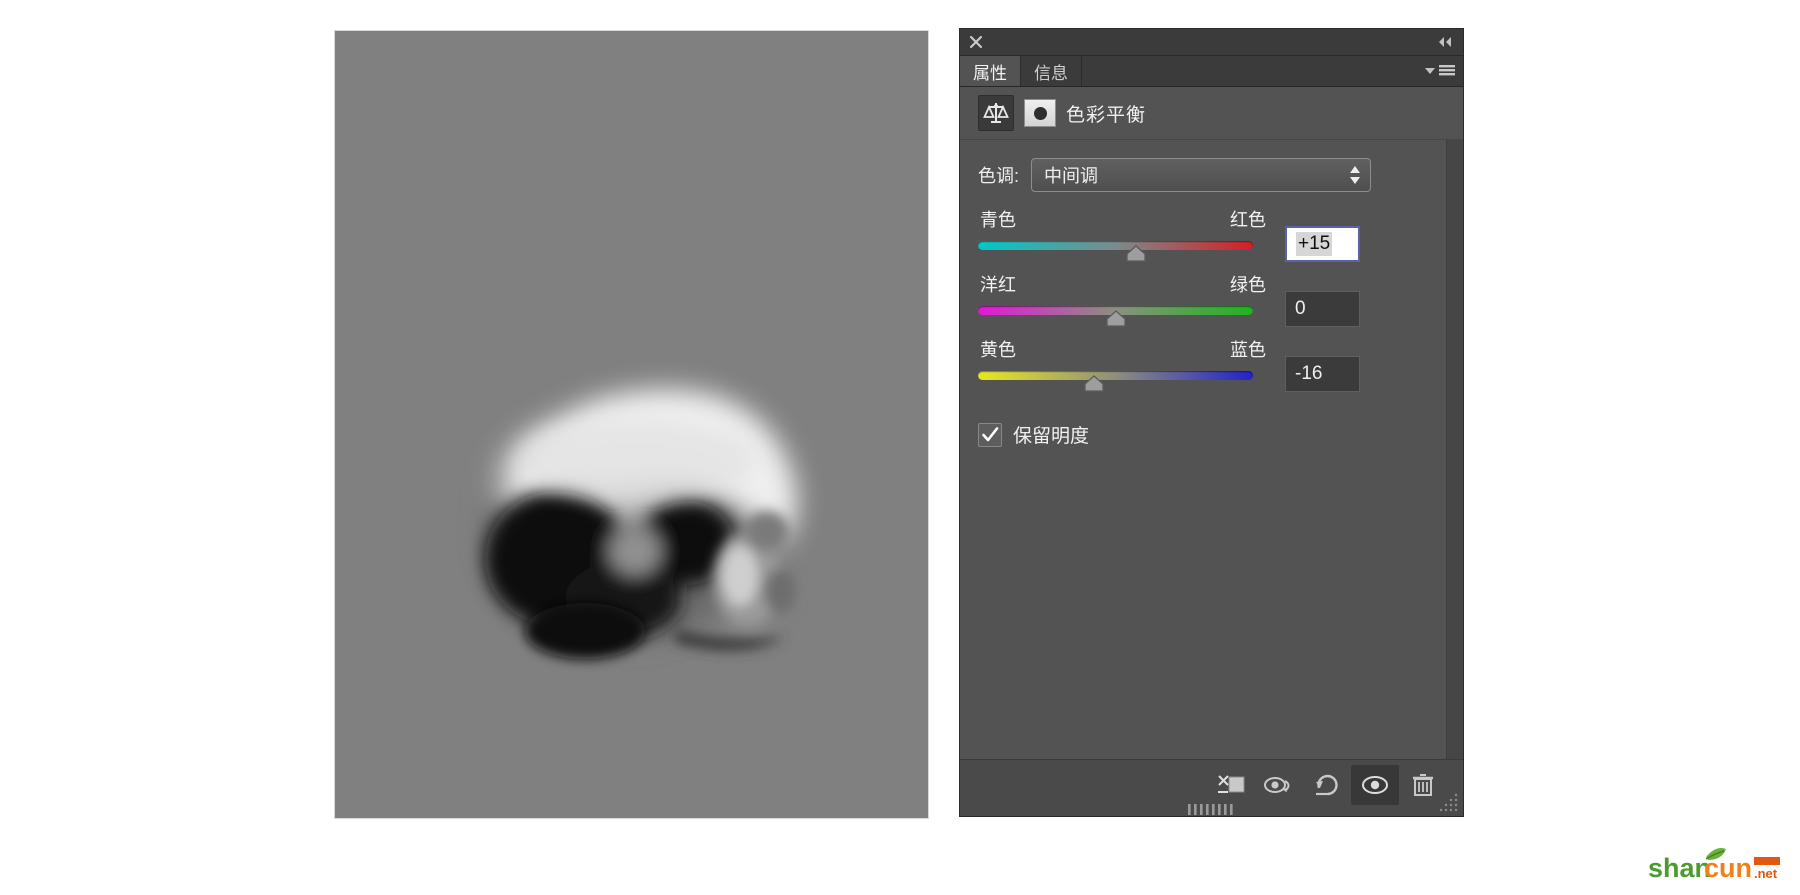  I want to click on color-balance-sliders: 青色 红色 +15 洋红 绿色 0 黄色 蓝色 -16, so click(1211, 293).